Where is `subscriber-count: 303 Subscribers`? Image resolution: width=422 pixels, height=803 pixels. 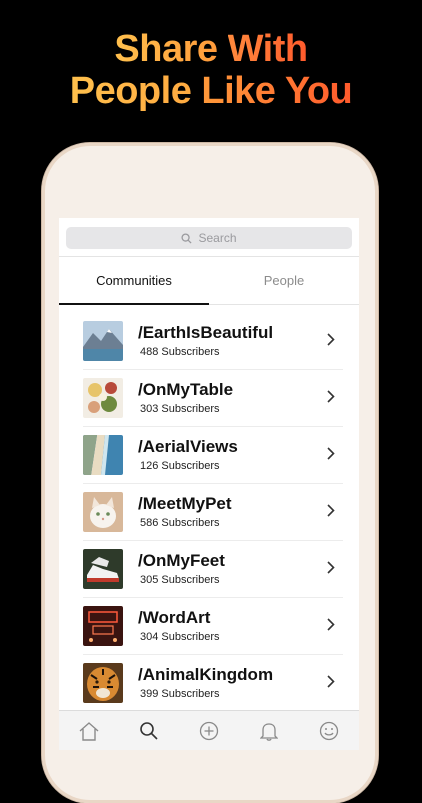
subscriber-count: 303 Subscribers is located at coordinates (180, 409).